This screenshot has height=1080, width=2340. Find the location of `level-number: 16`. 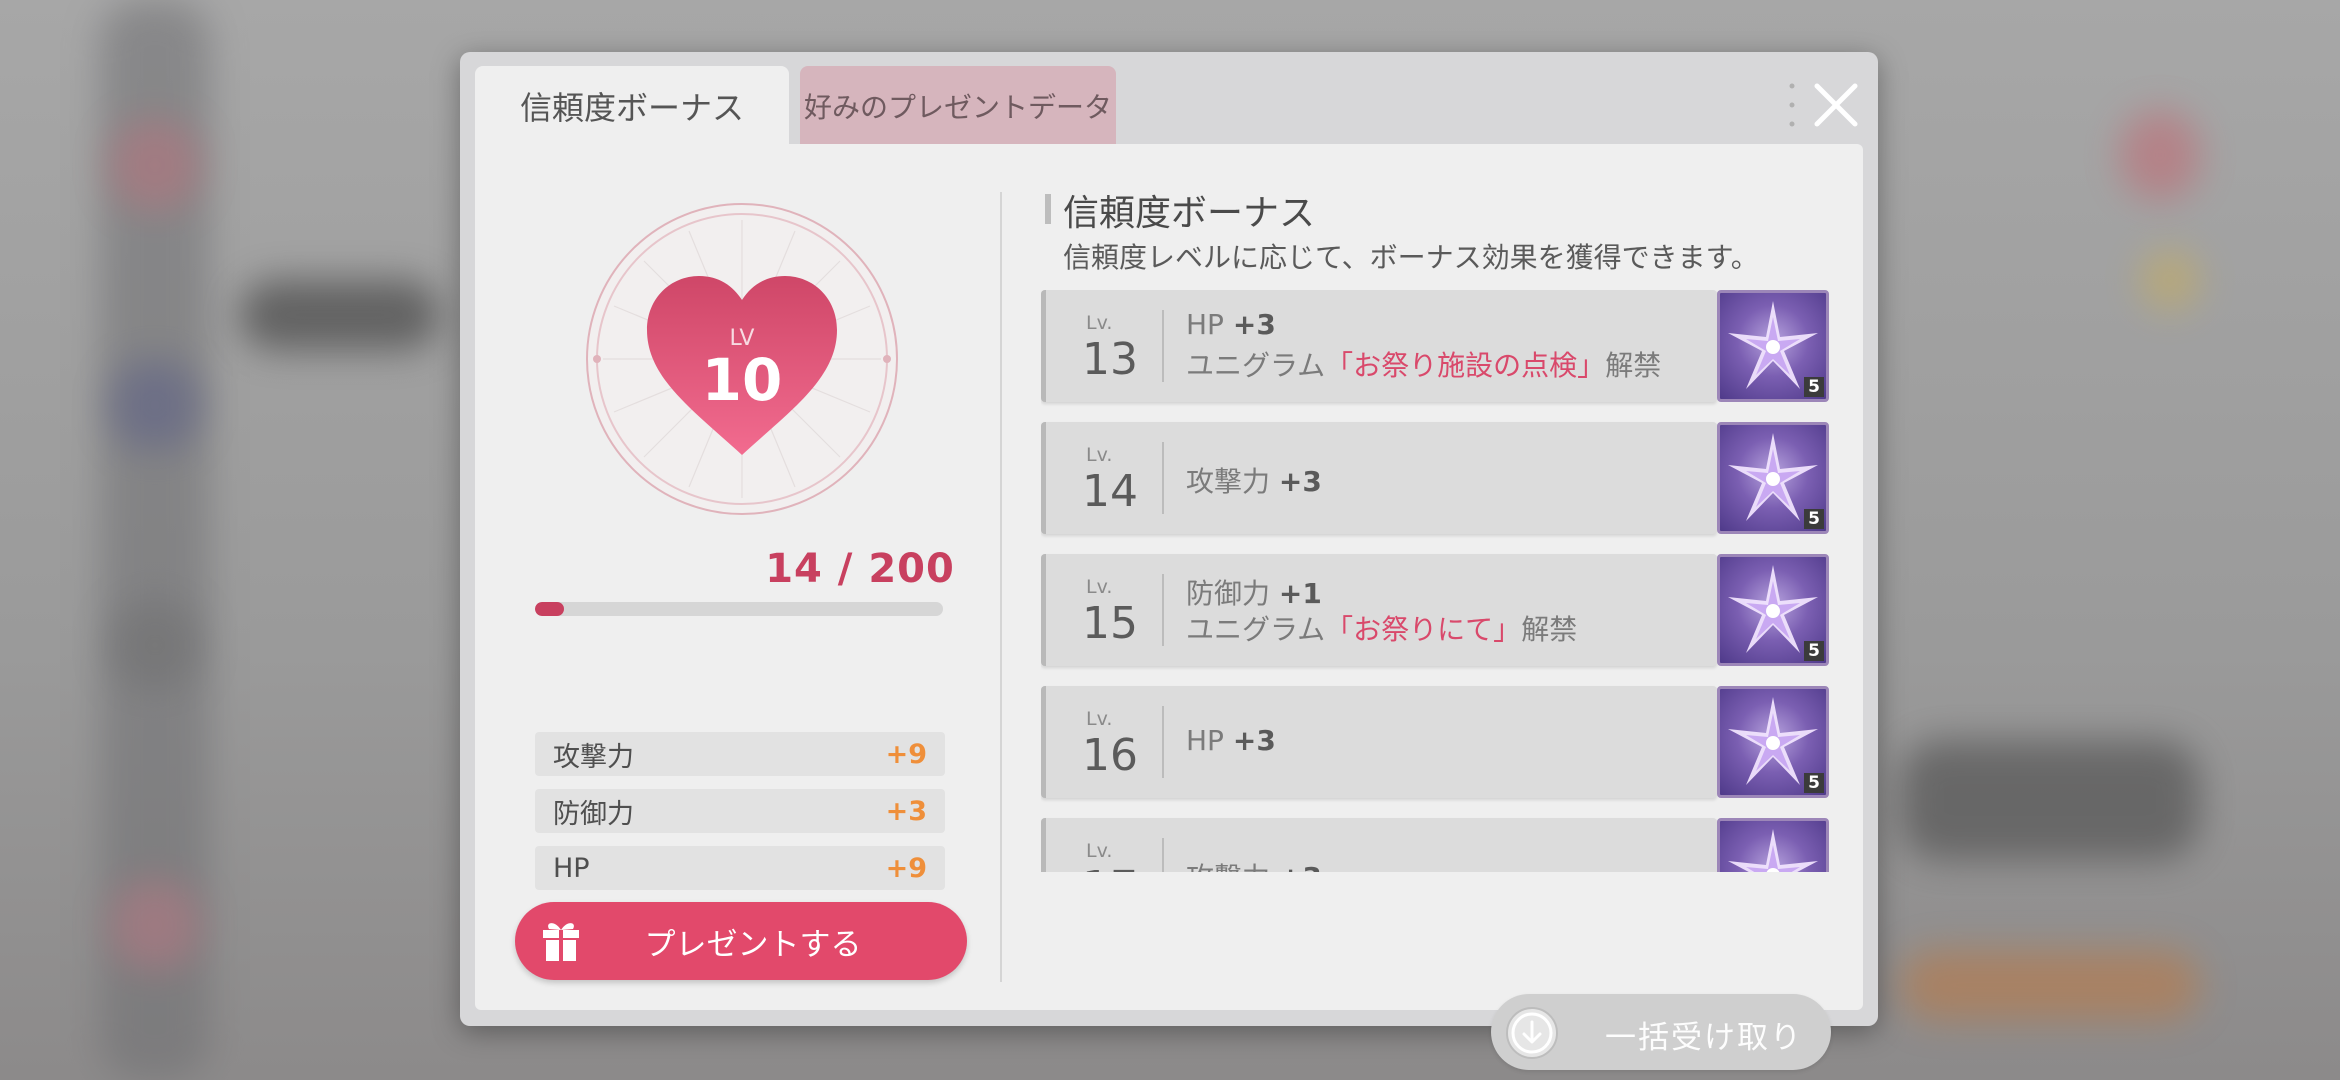

level-number: 16 is located at coordinates (1110, 755).